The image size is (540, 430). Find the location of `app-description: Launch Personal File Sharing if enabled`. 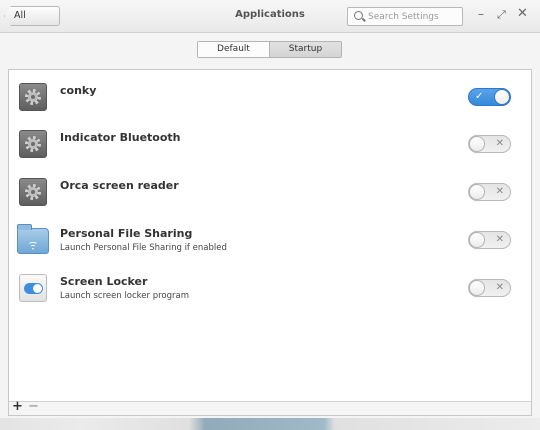

app-description: Launch Personal File Sharing if enabled is located at coordinates (143, 248).